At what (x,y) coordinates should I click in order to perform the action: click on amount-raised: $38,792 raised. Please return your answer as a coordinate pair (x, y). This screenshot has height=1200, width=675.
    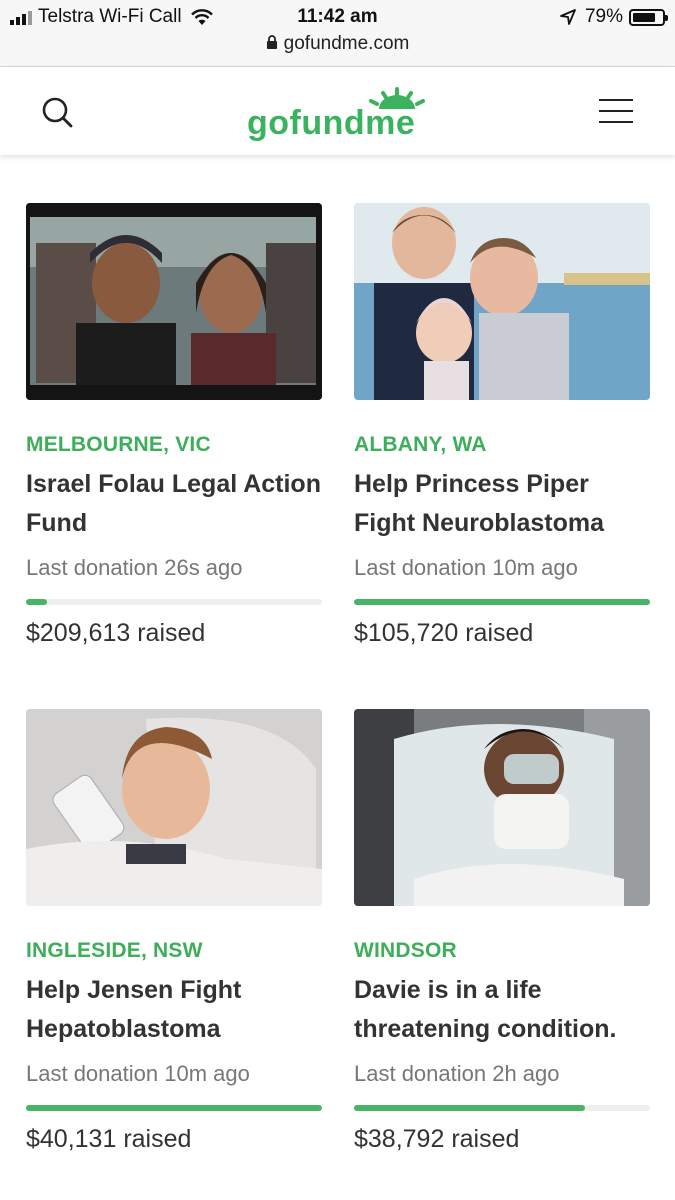
    Looking at the image, I should click on (437, 1139).